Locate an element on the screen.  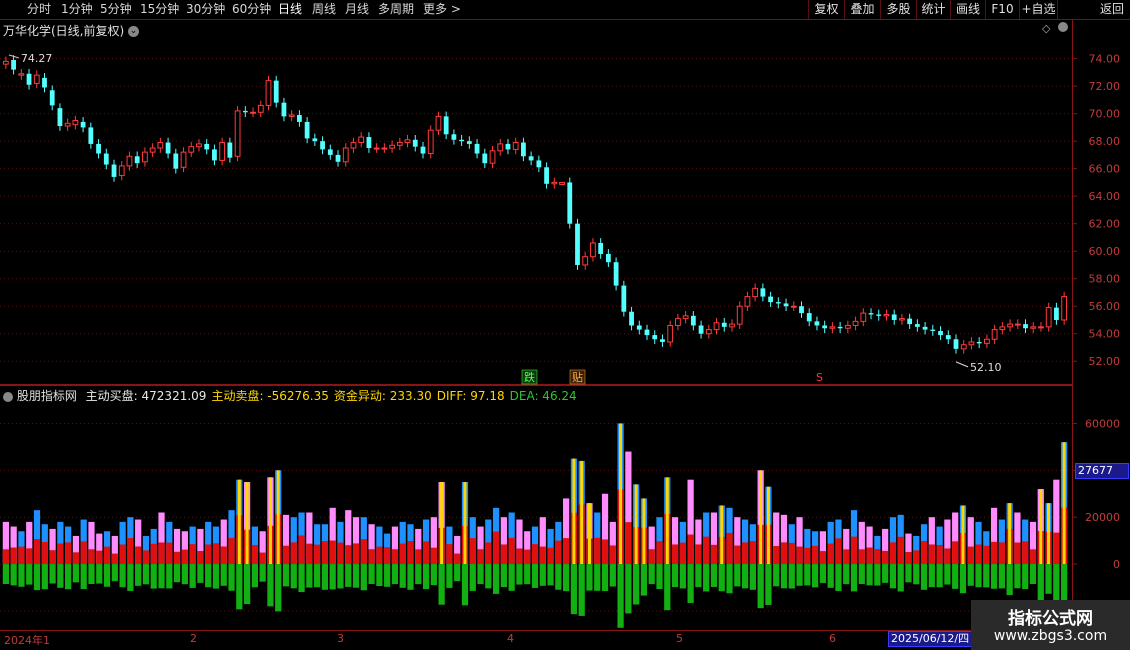
restore-rights-button: 复权 is located at coordinates (826, 9).